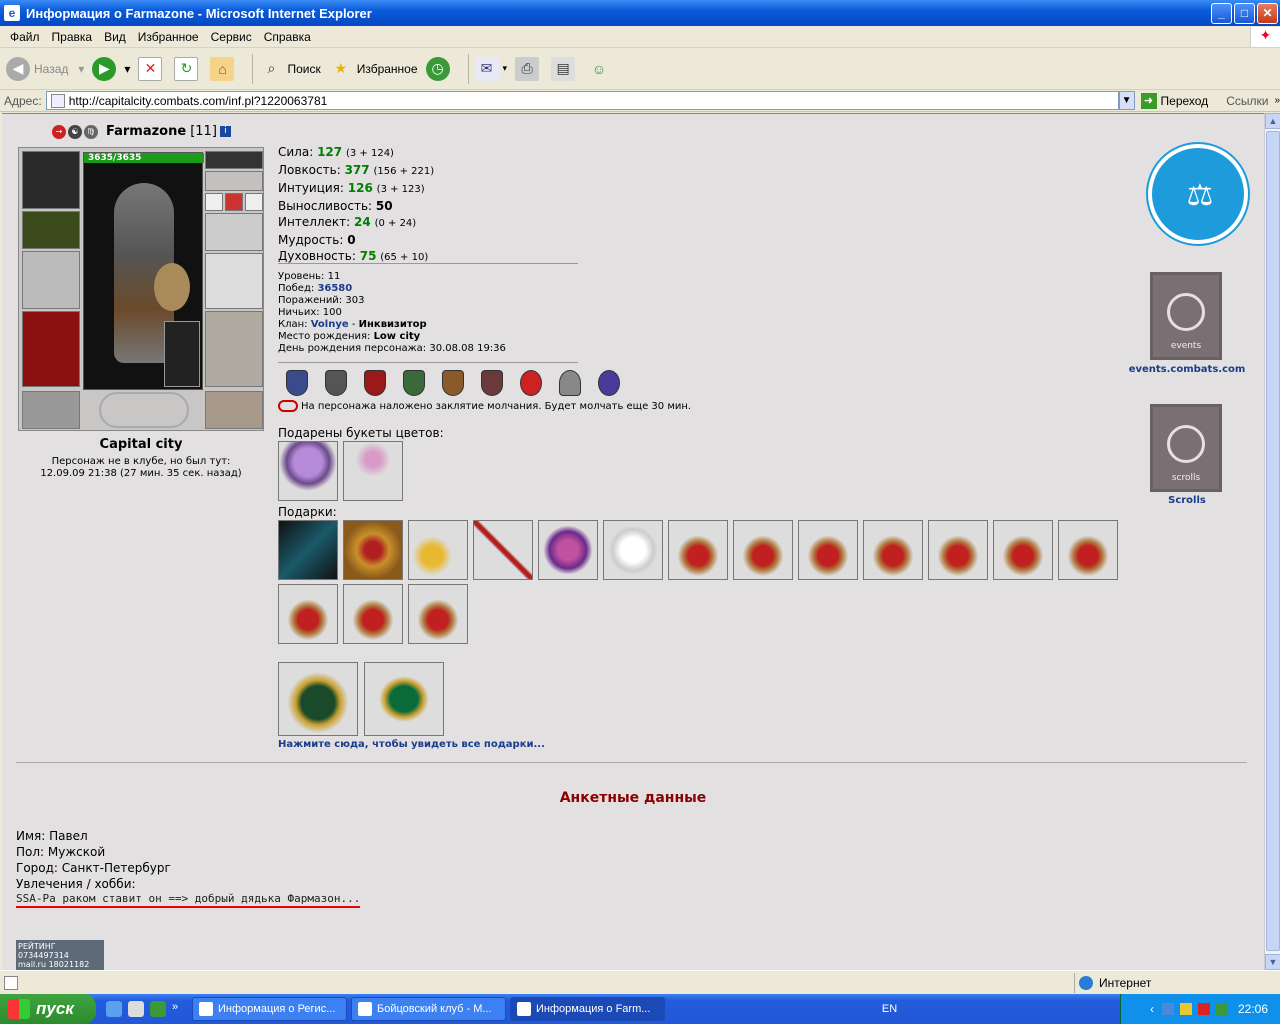 Image resolution: width=1280 pixels, height=1024 pixels. Describe the element at coordinates (152, 68) in the screenshot. I see `stop-button: ✕` at that location.